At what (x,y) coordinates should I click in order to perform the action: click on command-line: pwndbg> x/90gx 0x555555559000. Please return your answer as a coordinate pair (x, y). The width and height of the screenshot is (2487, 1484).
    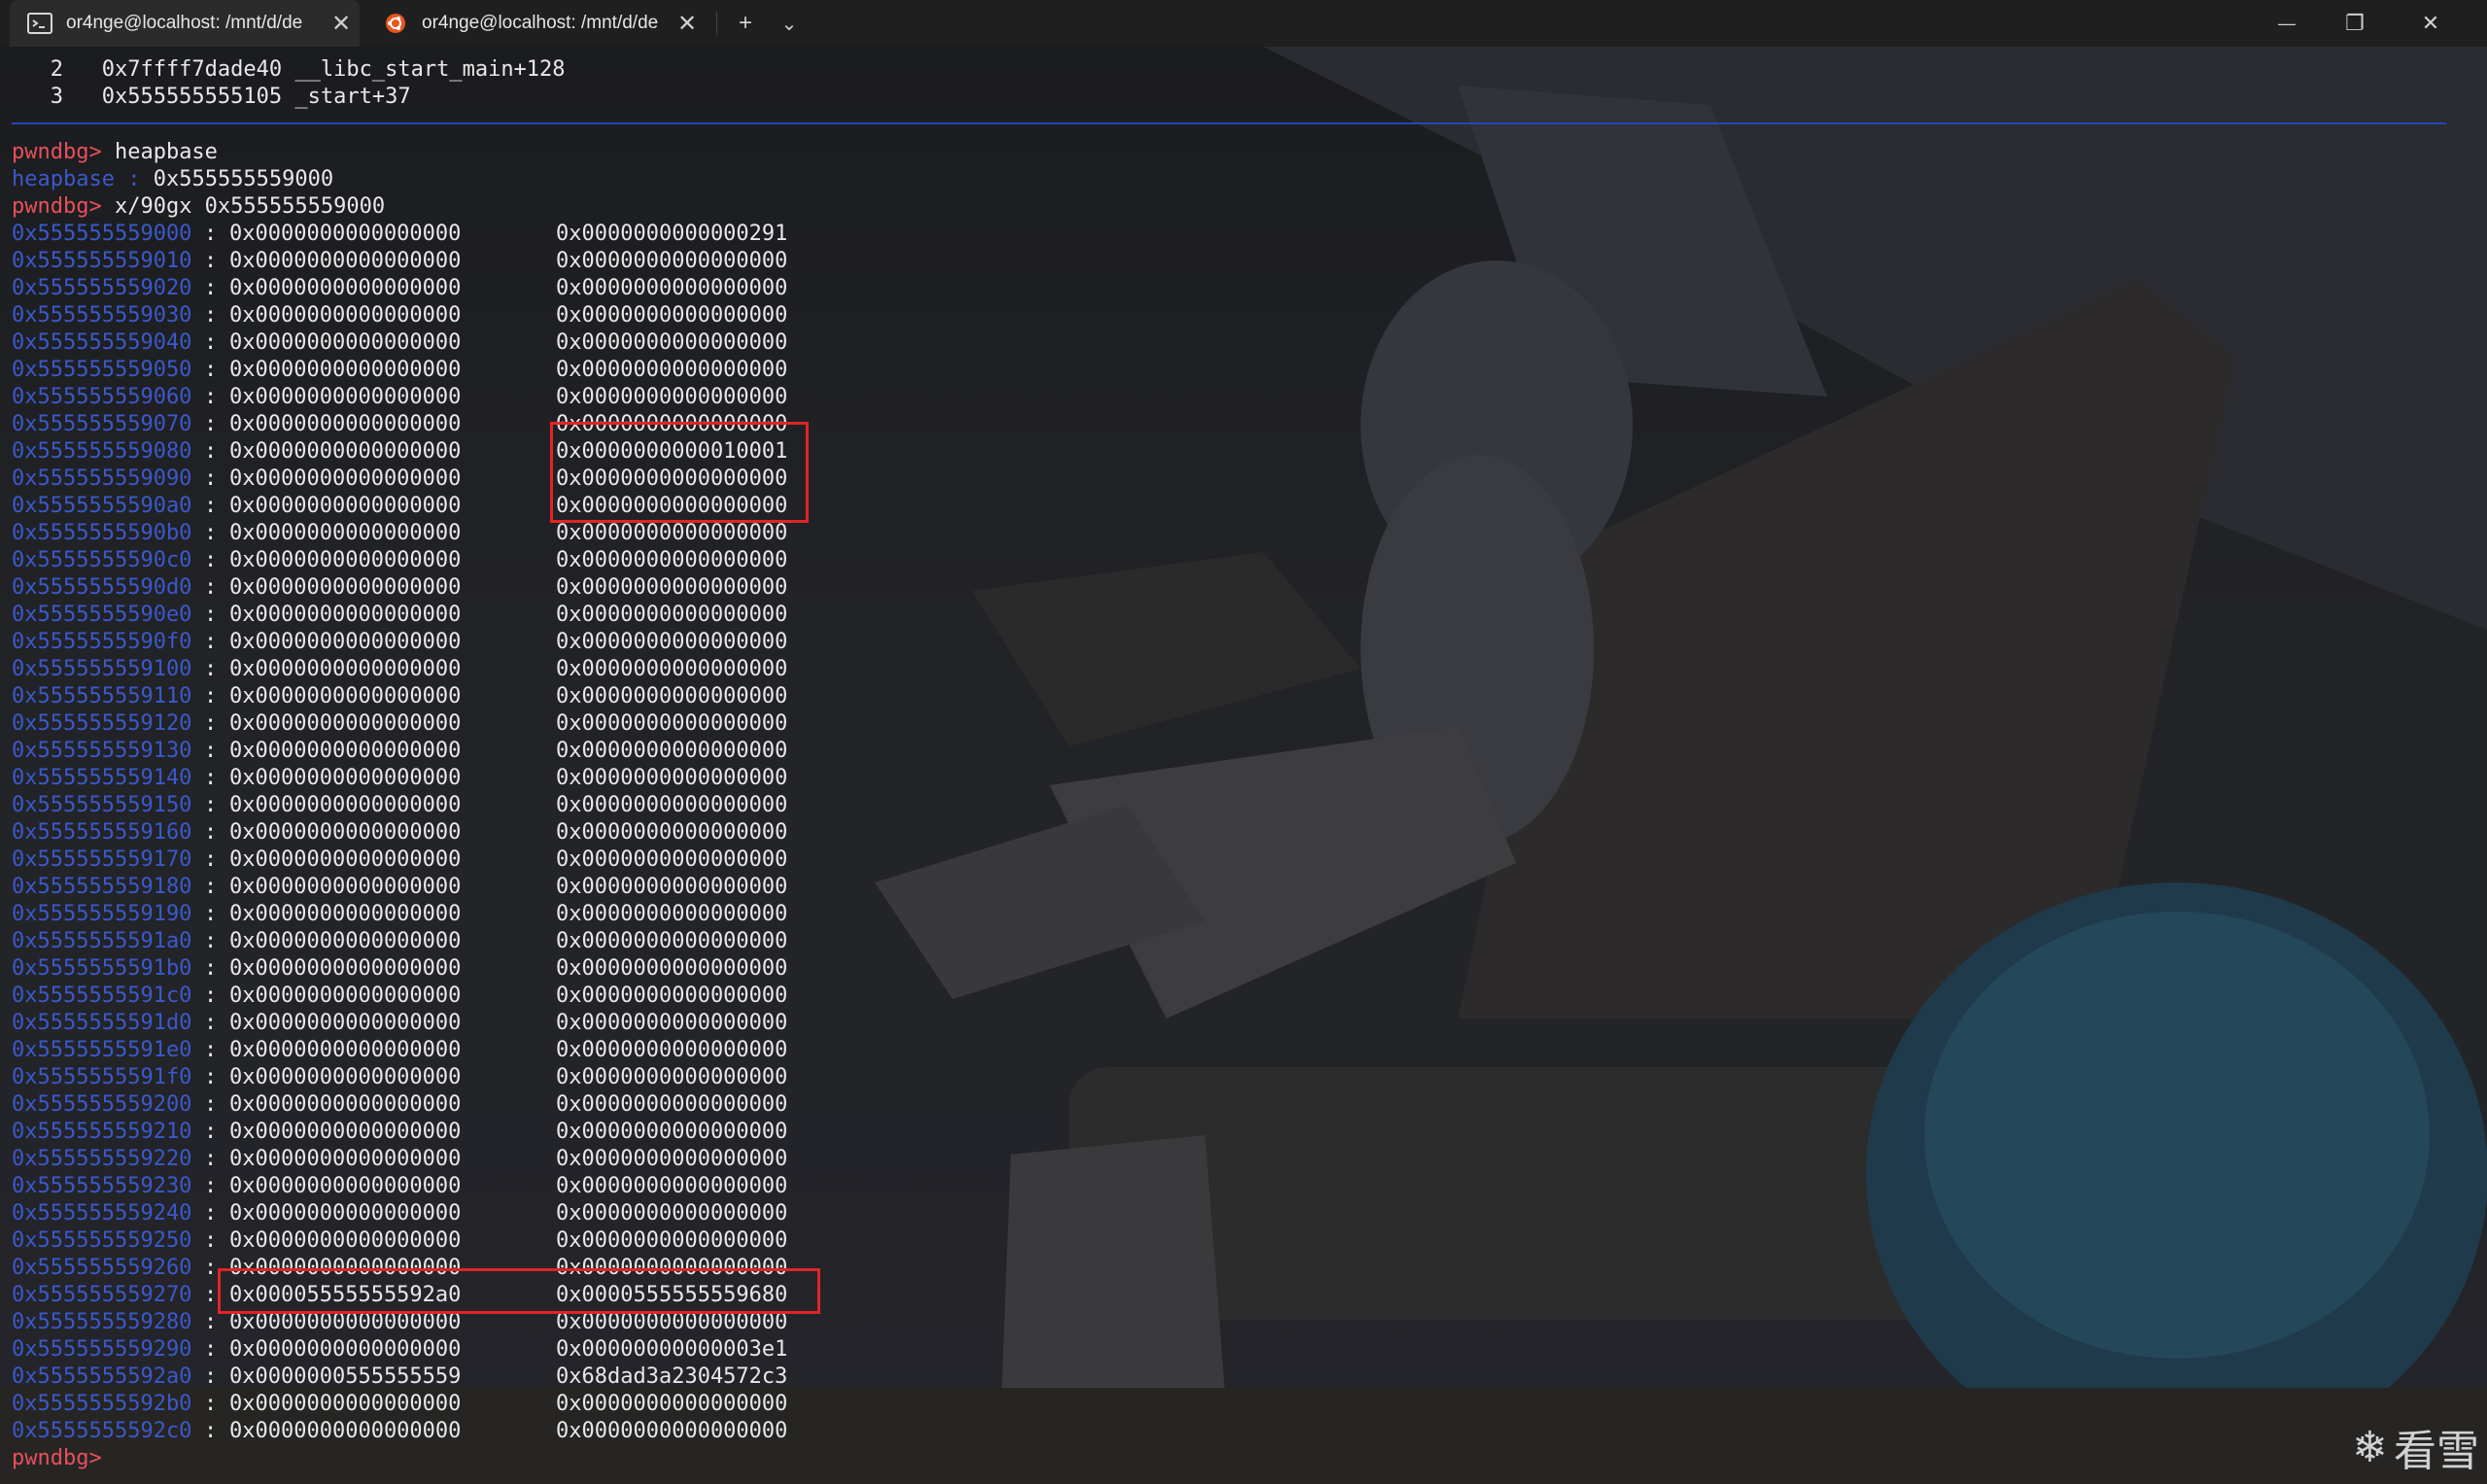
    Looking at the image, I should click on (198, 207).